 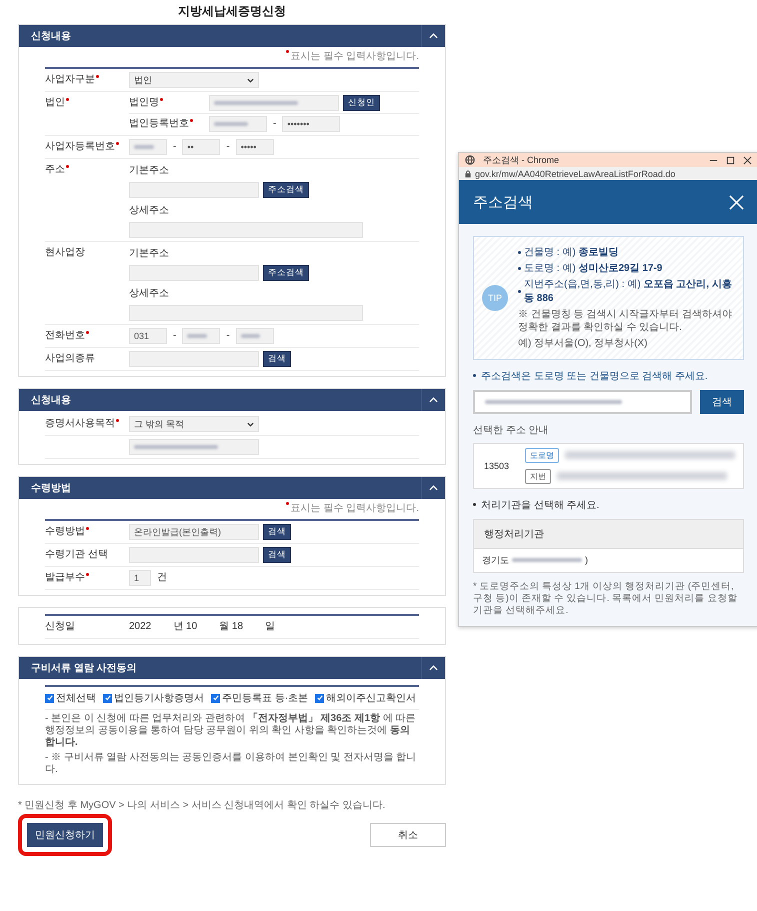 What do you see at coordinates (255, 147) in the screenshot?
I see `input-field: •••••` at bounding box center [255, 147].